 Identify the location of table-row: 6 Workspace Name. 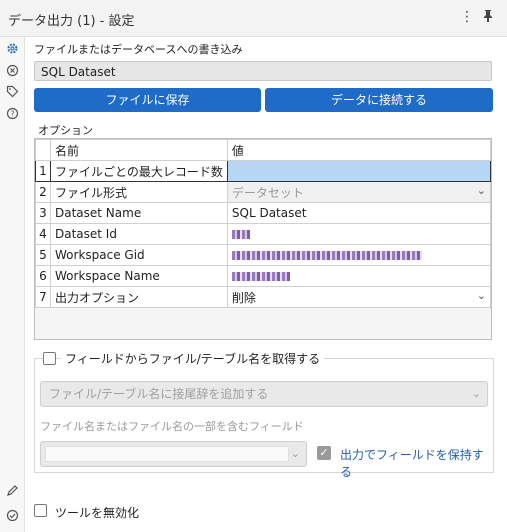
(263, 276).